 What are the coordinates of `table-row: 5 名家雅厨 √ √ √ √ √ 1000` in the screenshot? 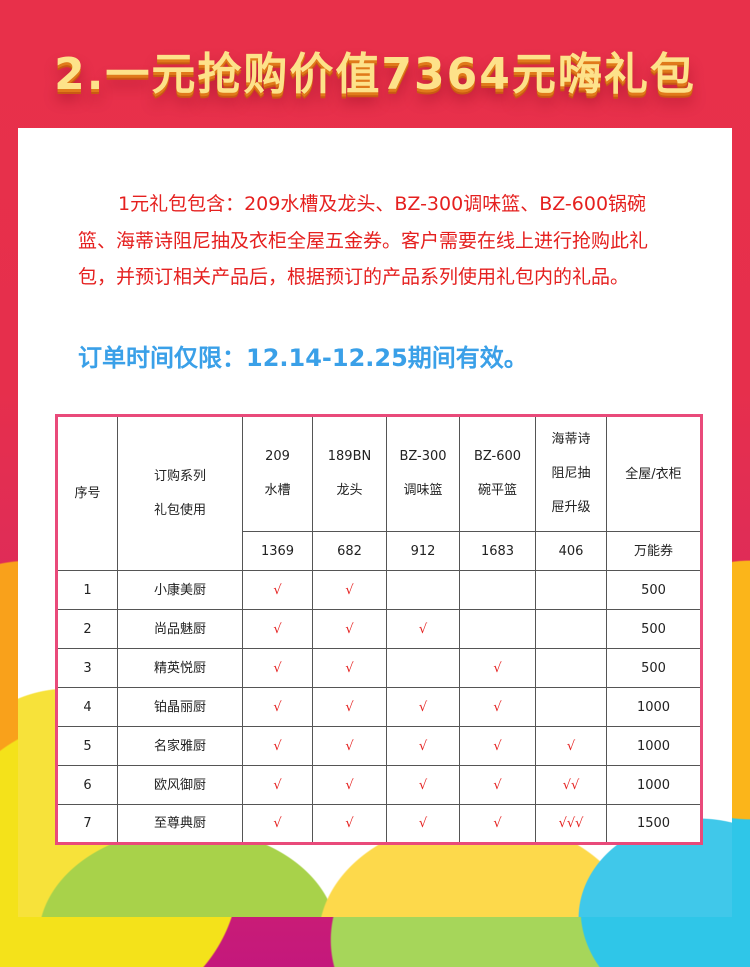 It's located at (379, 746).